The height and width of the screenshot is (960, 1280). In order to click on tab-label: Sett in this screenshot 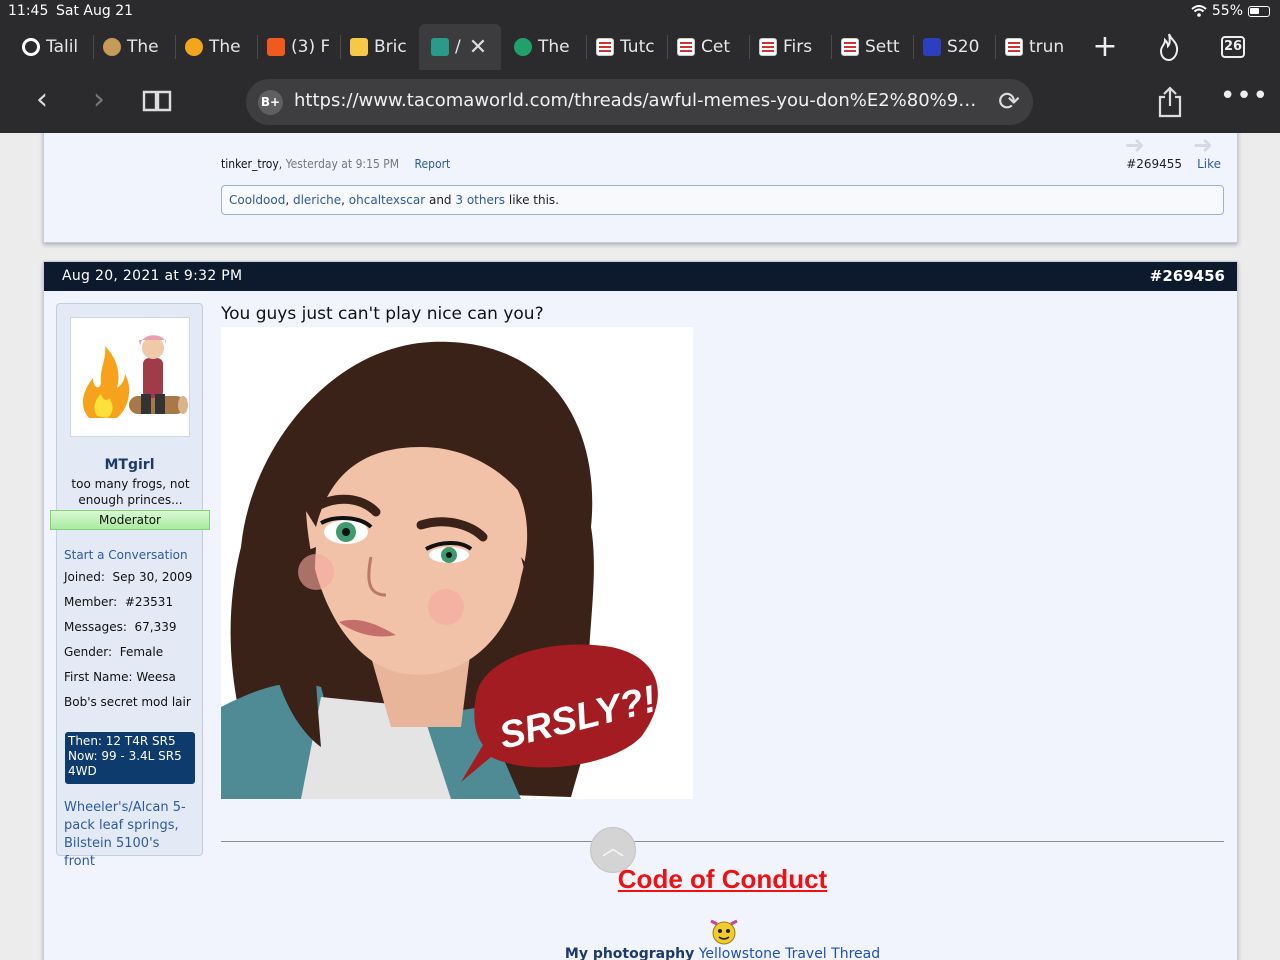, I will do `click(882, 47)`.